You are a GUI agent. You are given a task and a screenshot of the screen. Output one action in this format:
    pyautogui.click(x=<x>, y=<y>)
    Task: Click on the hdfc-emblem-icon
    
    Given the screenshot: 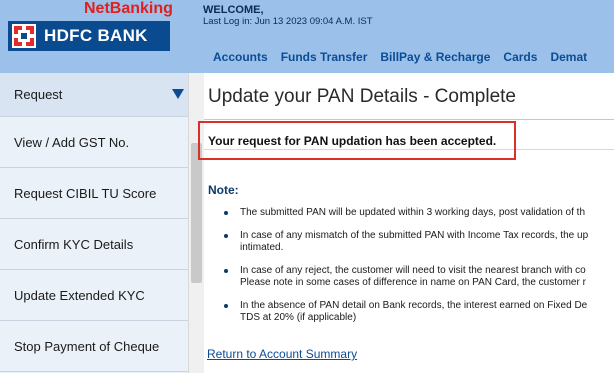 What is the action you would take?
    pyautogui.click(x=24, y=36)
    